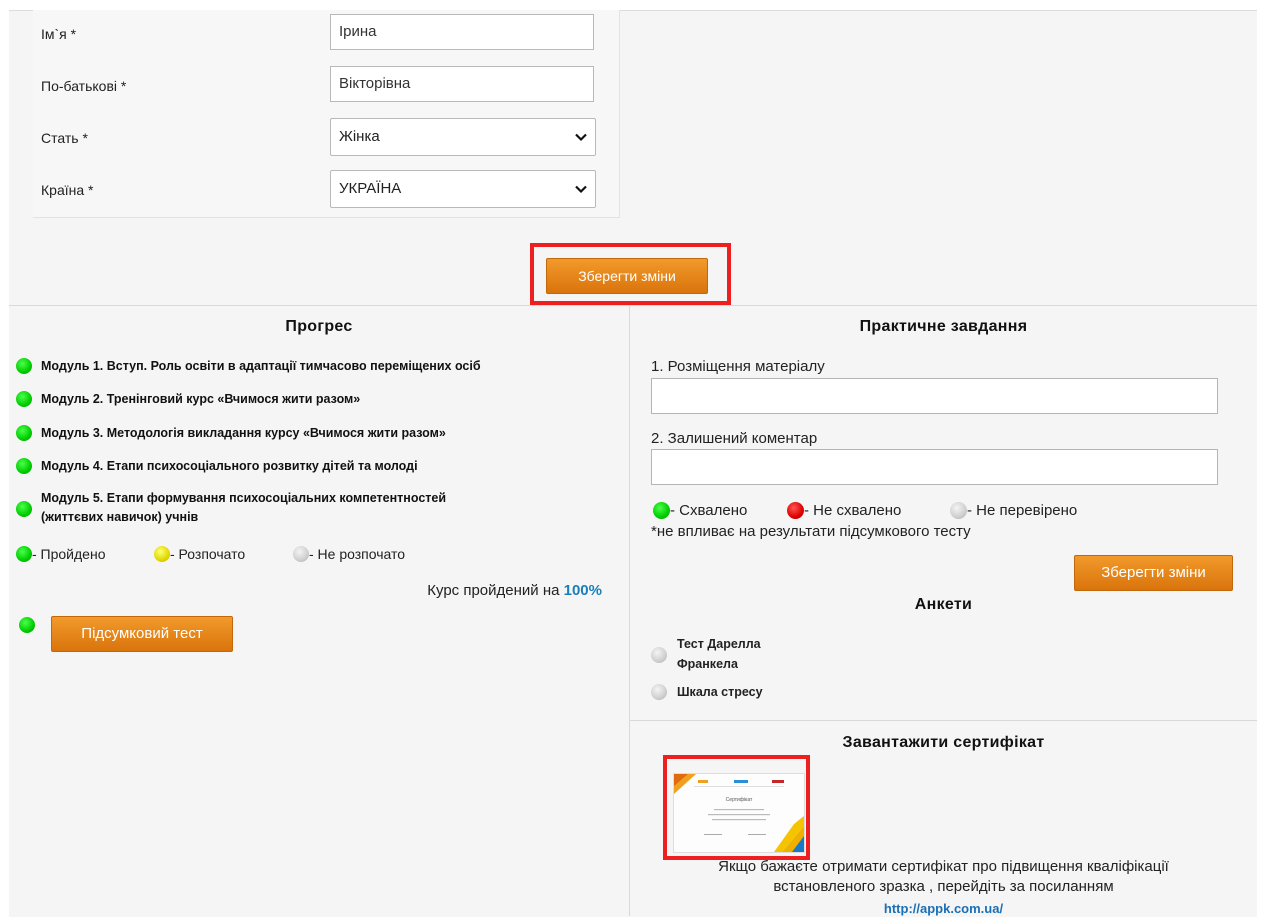 Image resolution: width=1261 pixels, height=917 pixels. I want to click on country-label: Країна *, so click(67, 190).